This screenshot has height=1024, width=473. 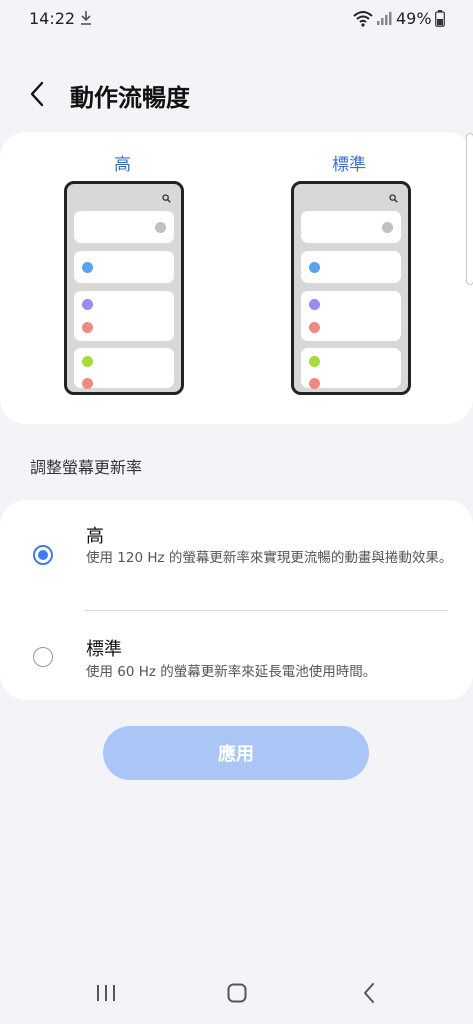 What do you see at coordinates (231, 672) in the screenshot?
I see `option-standard-description: 使用 60 Hz 的螢幕更新率來延長電池使用時間。` at bounding box center [231, 672].